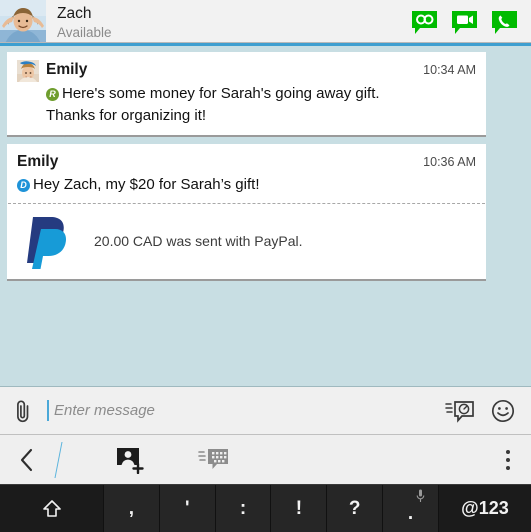  I want to click on chat-header: Zach Available, so click(265, 23).